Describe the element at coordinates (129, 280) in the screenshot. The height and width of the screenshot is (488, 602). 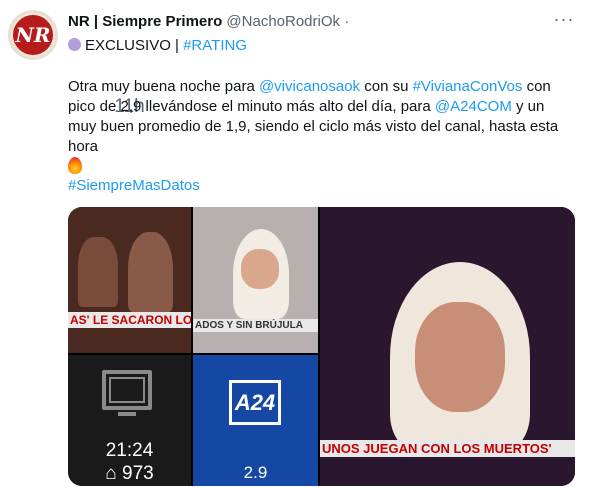
I see `media-panel-news: AS' LE SACARON LOS MUEBLES A LA` at that location.